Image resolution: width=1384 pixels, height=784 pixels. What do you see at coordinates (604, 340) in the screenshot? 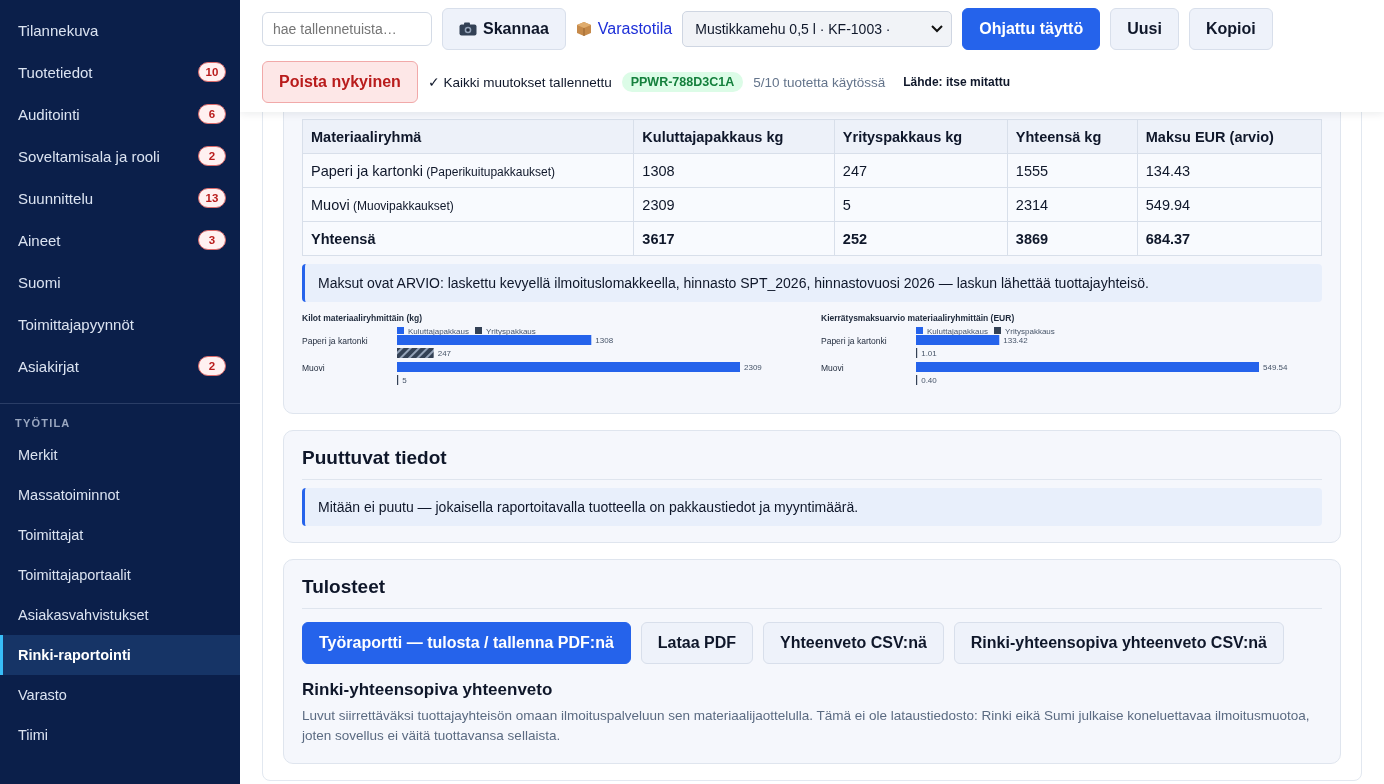
I see `value-label: 1308` at bounding box center [604, 340].